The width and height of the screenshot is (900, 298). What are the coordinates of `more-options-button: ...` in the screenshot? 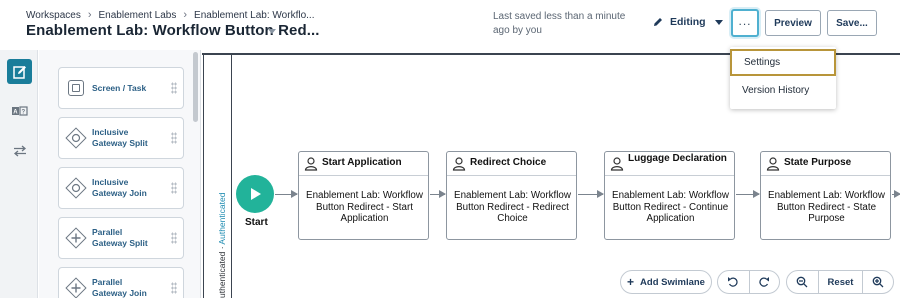 It's located at (745, 23).